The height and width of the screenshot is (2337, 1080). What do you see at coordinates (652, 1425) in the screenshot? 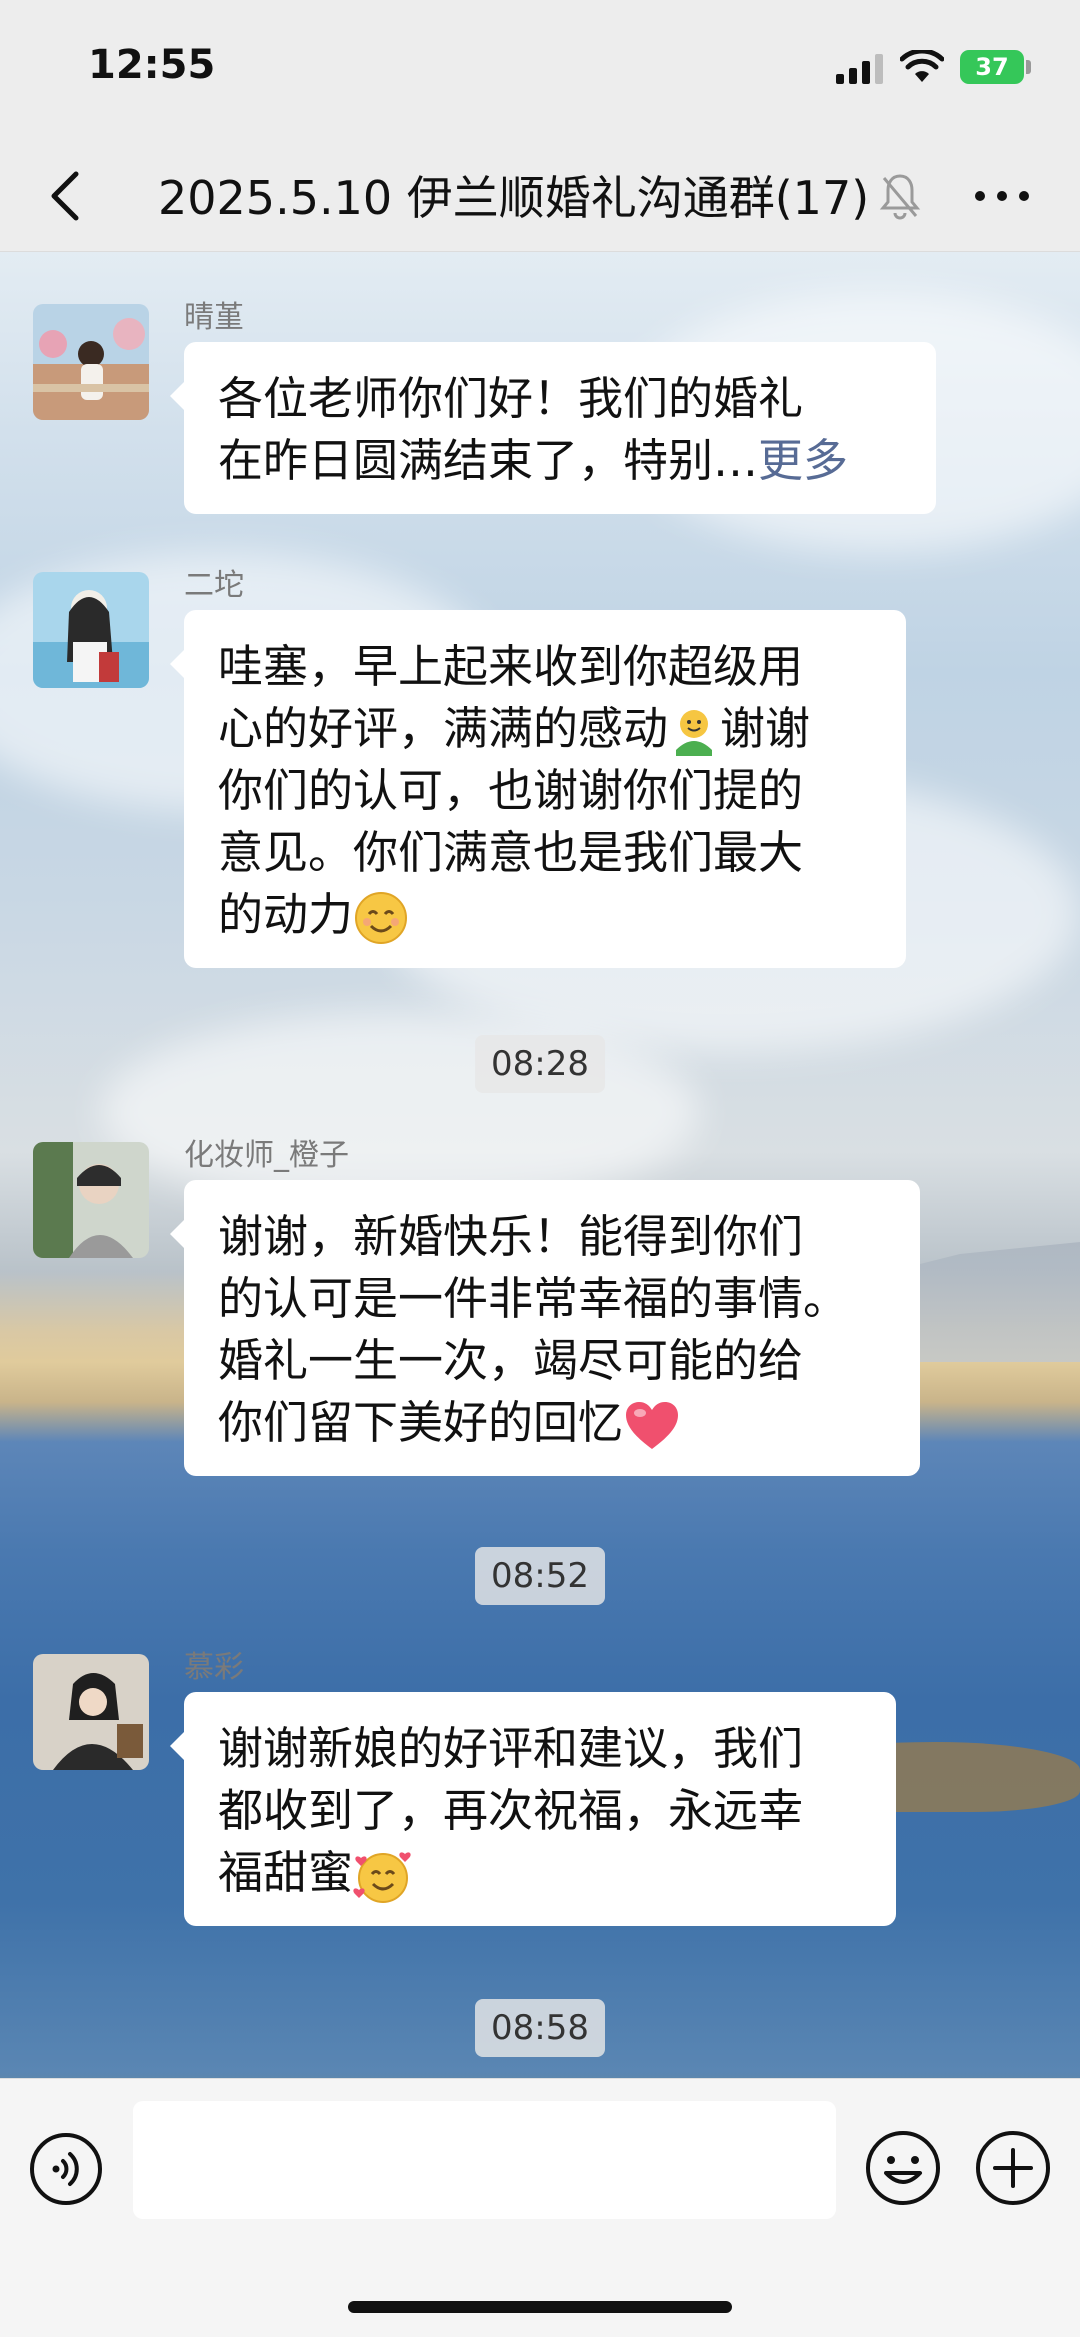
I see `heart-emoji-icon` at bounding box center [652, 1425].